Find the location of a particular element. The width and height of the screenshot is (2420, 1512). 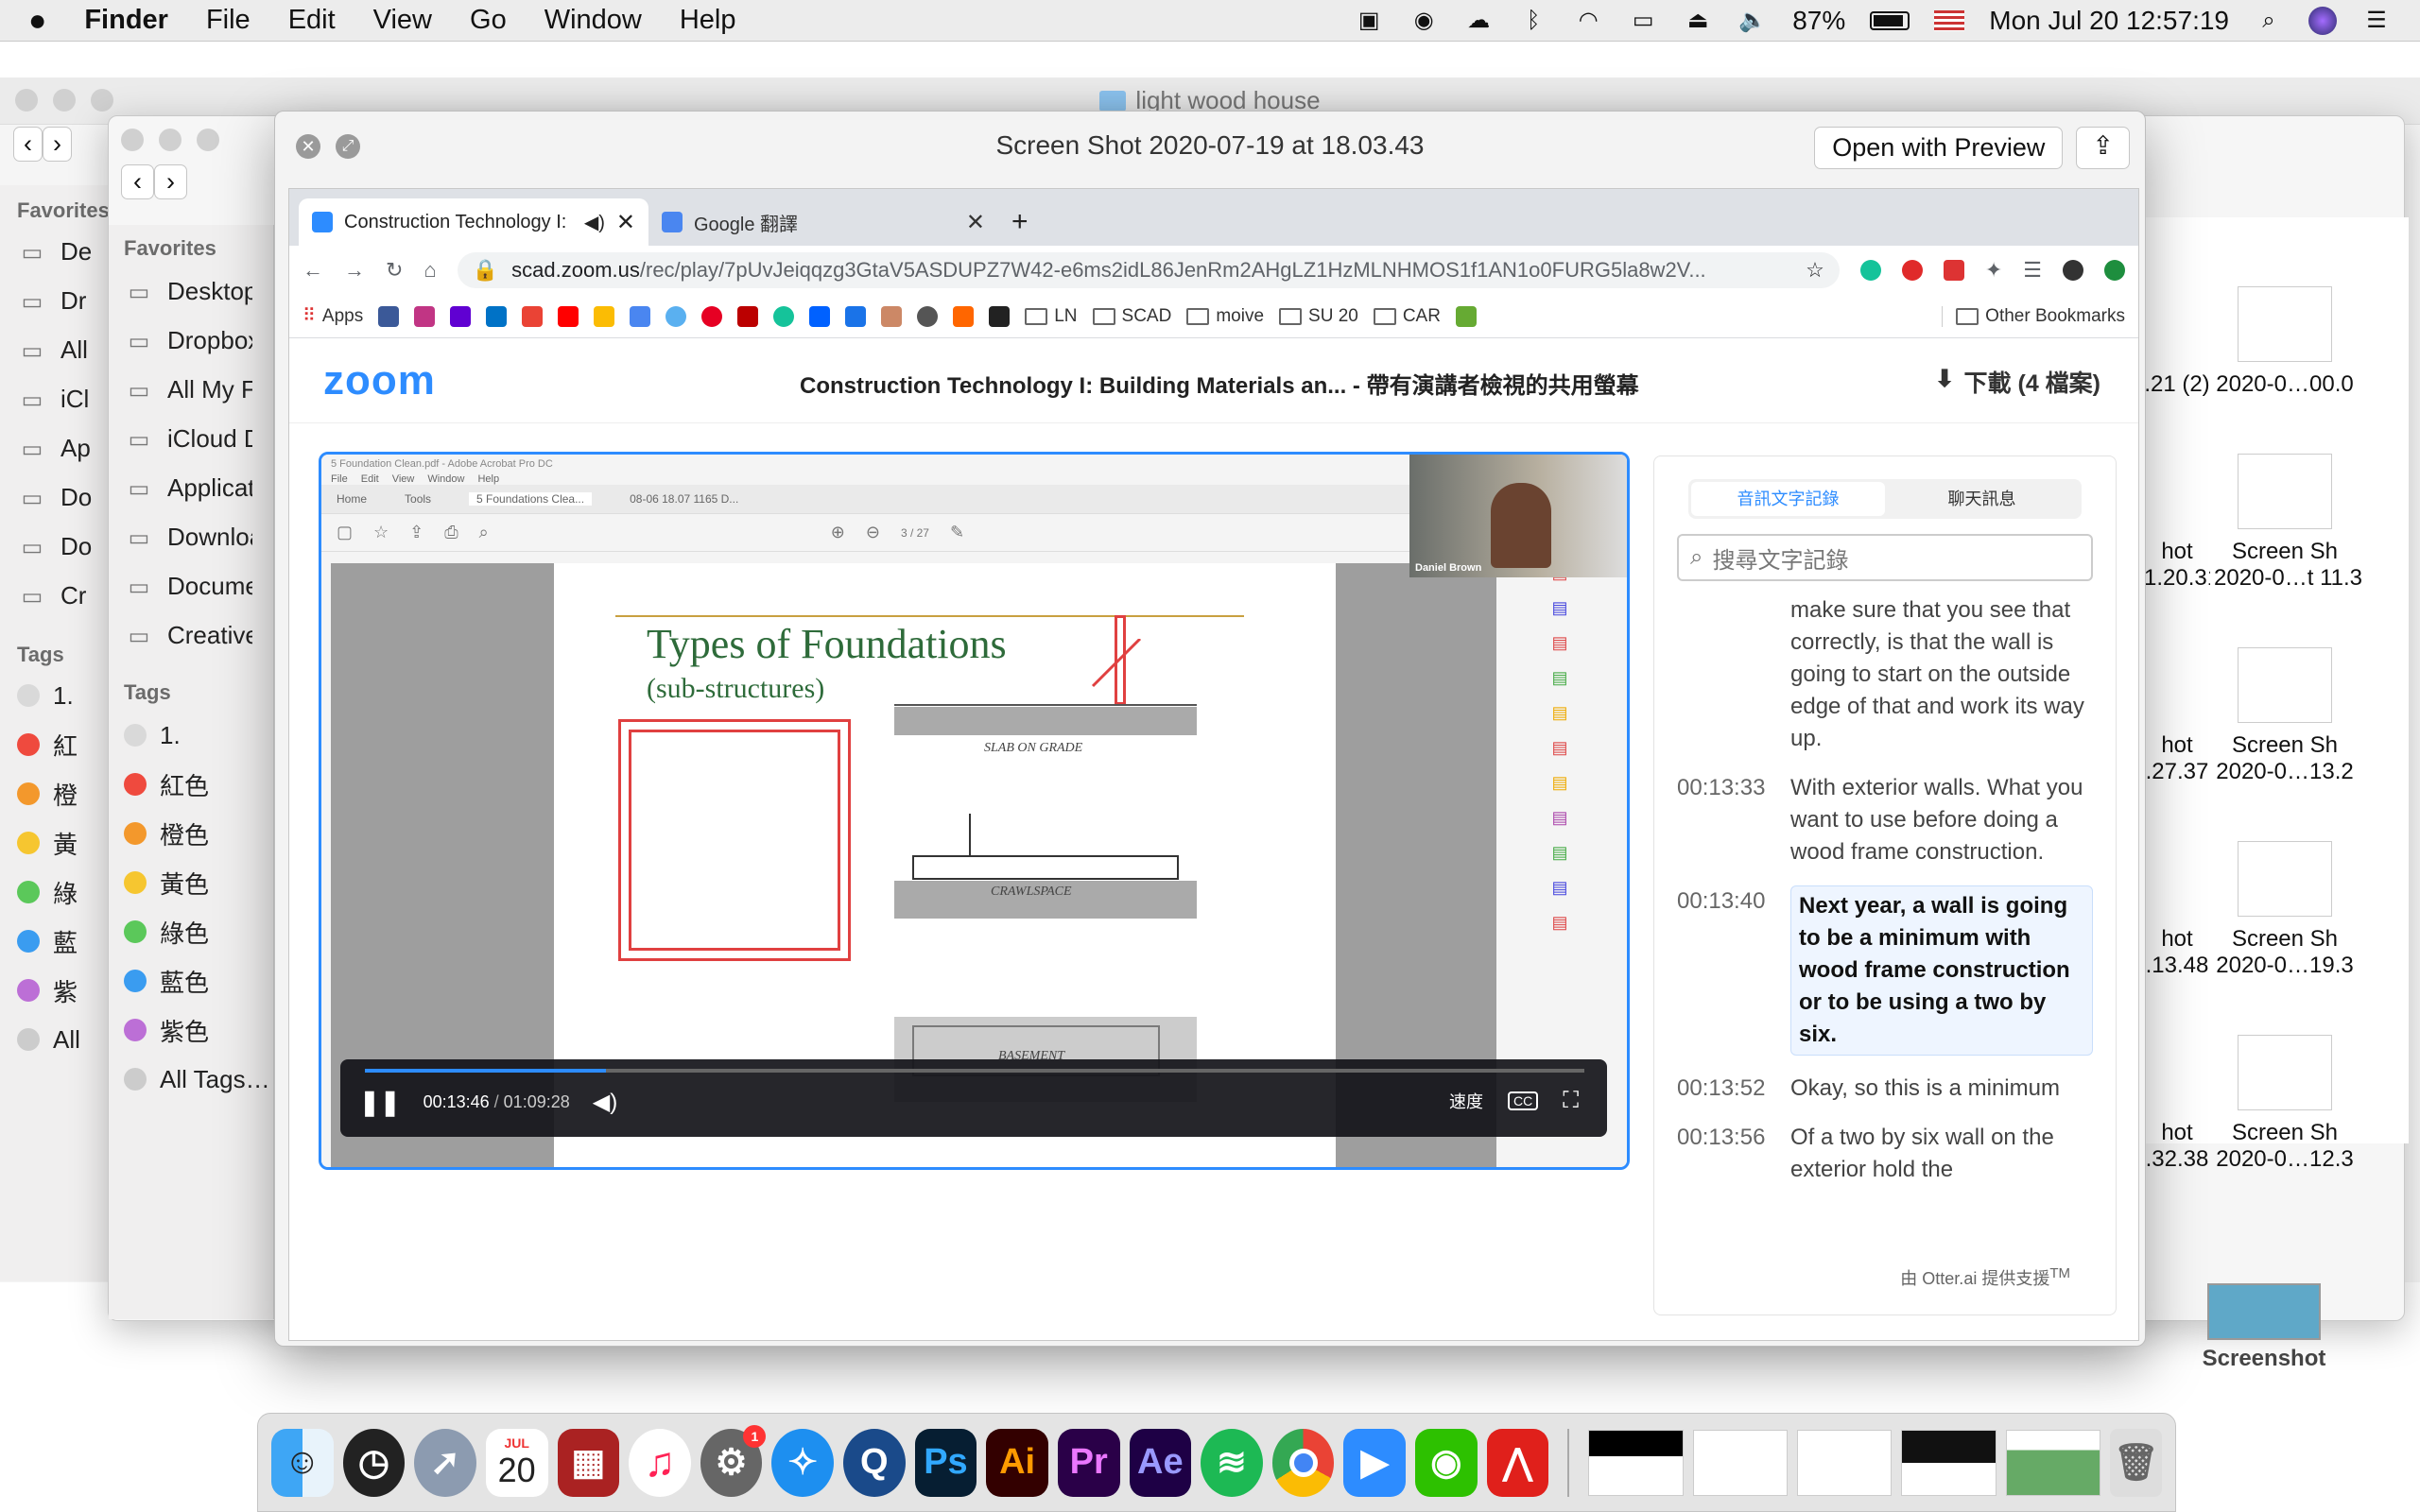

sidebar-tag-item: 藍色 is located at coordinates (198, 980).